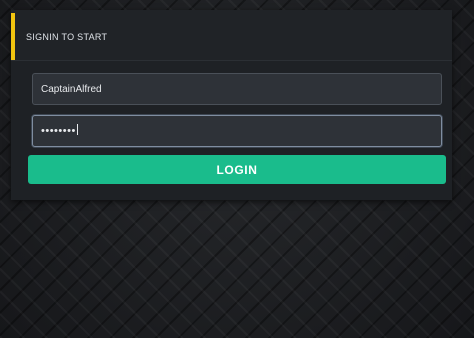  Describe the element at coordinates (231, 35) in the screenshot. I see `panel-header: SIGNIN TO START` at that location.